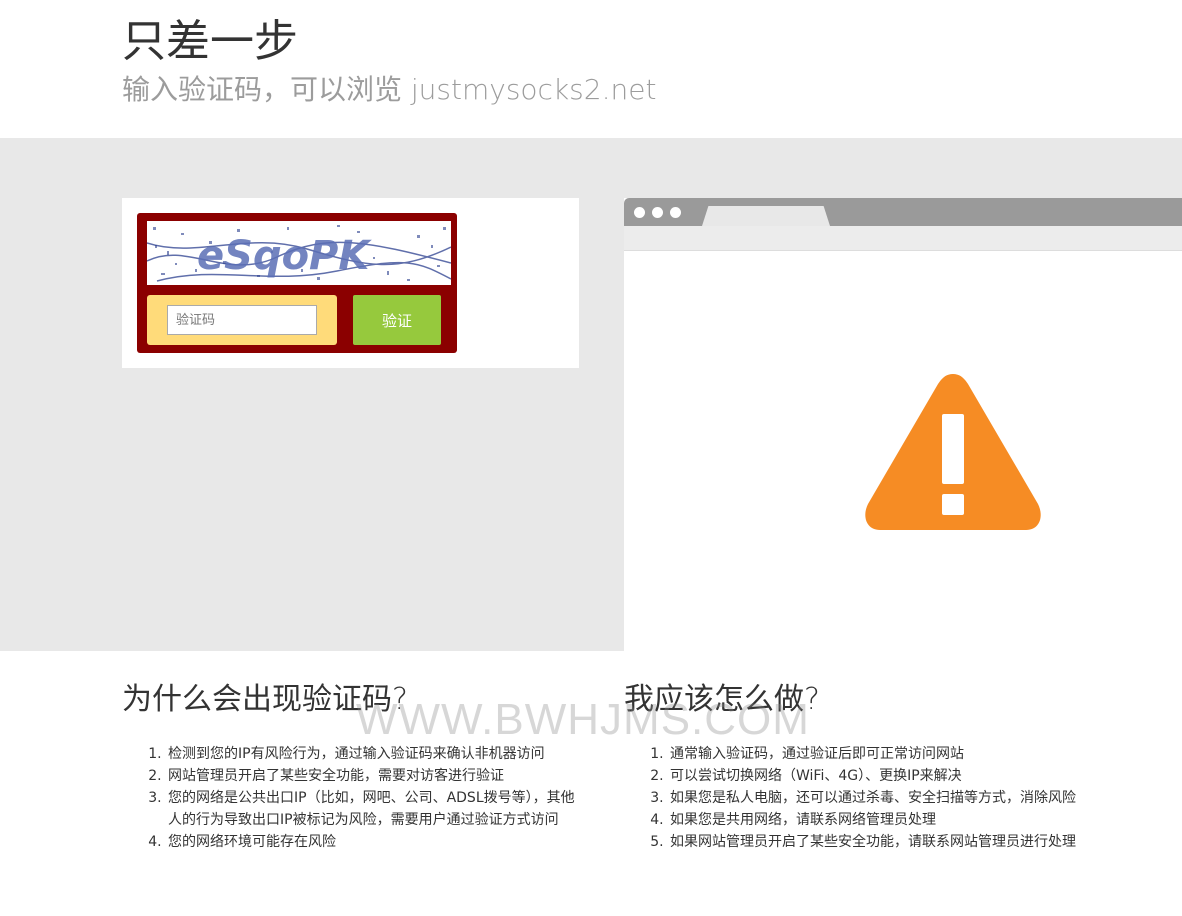 Image resolution: width=1182 pixels, height=916 pixels. What do you see at coordinates (284, 256) in the screenshot?
I see `captcha-text: eSqoPK` at bounding box center [284, 256].